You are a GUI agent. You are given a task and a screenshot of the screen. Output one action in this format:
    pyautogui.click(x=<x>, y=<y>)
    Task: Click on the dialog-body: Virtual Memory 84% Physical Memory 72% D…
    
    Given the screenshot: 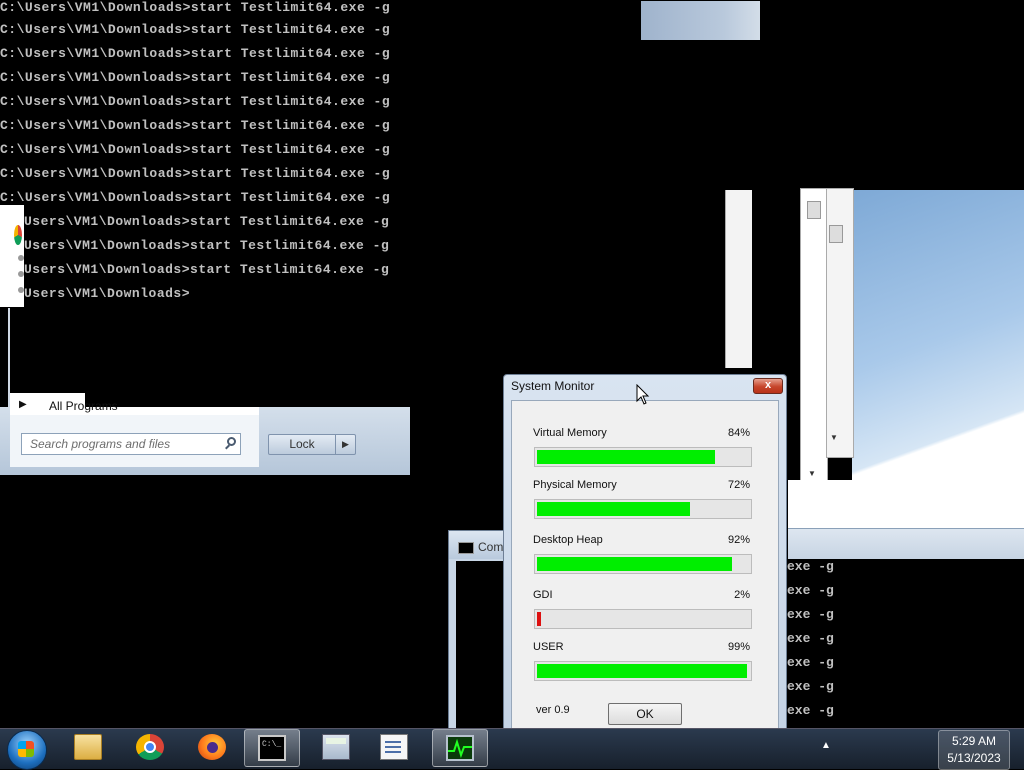 What is the action you would take?
    pyautogui.click(x=645, y=566)
    